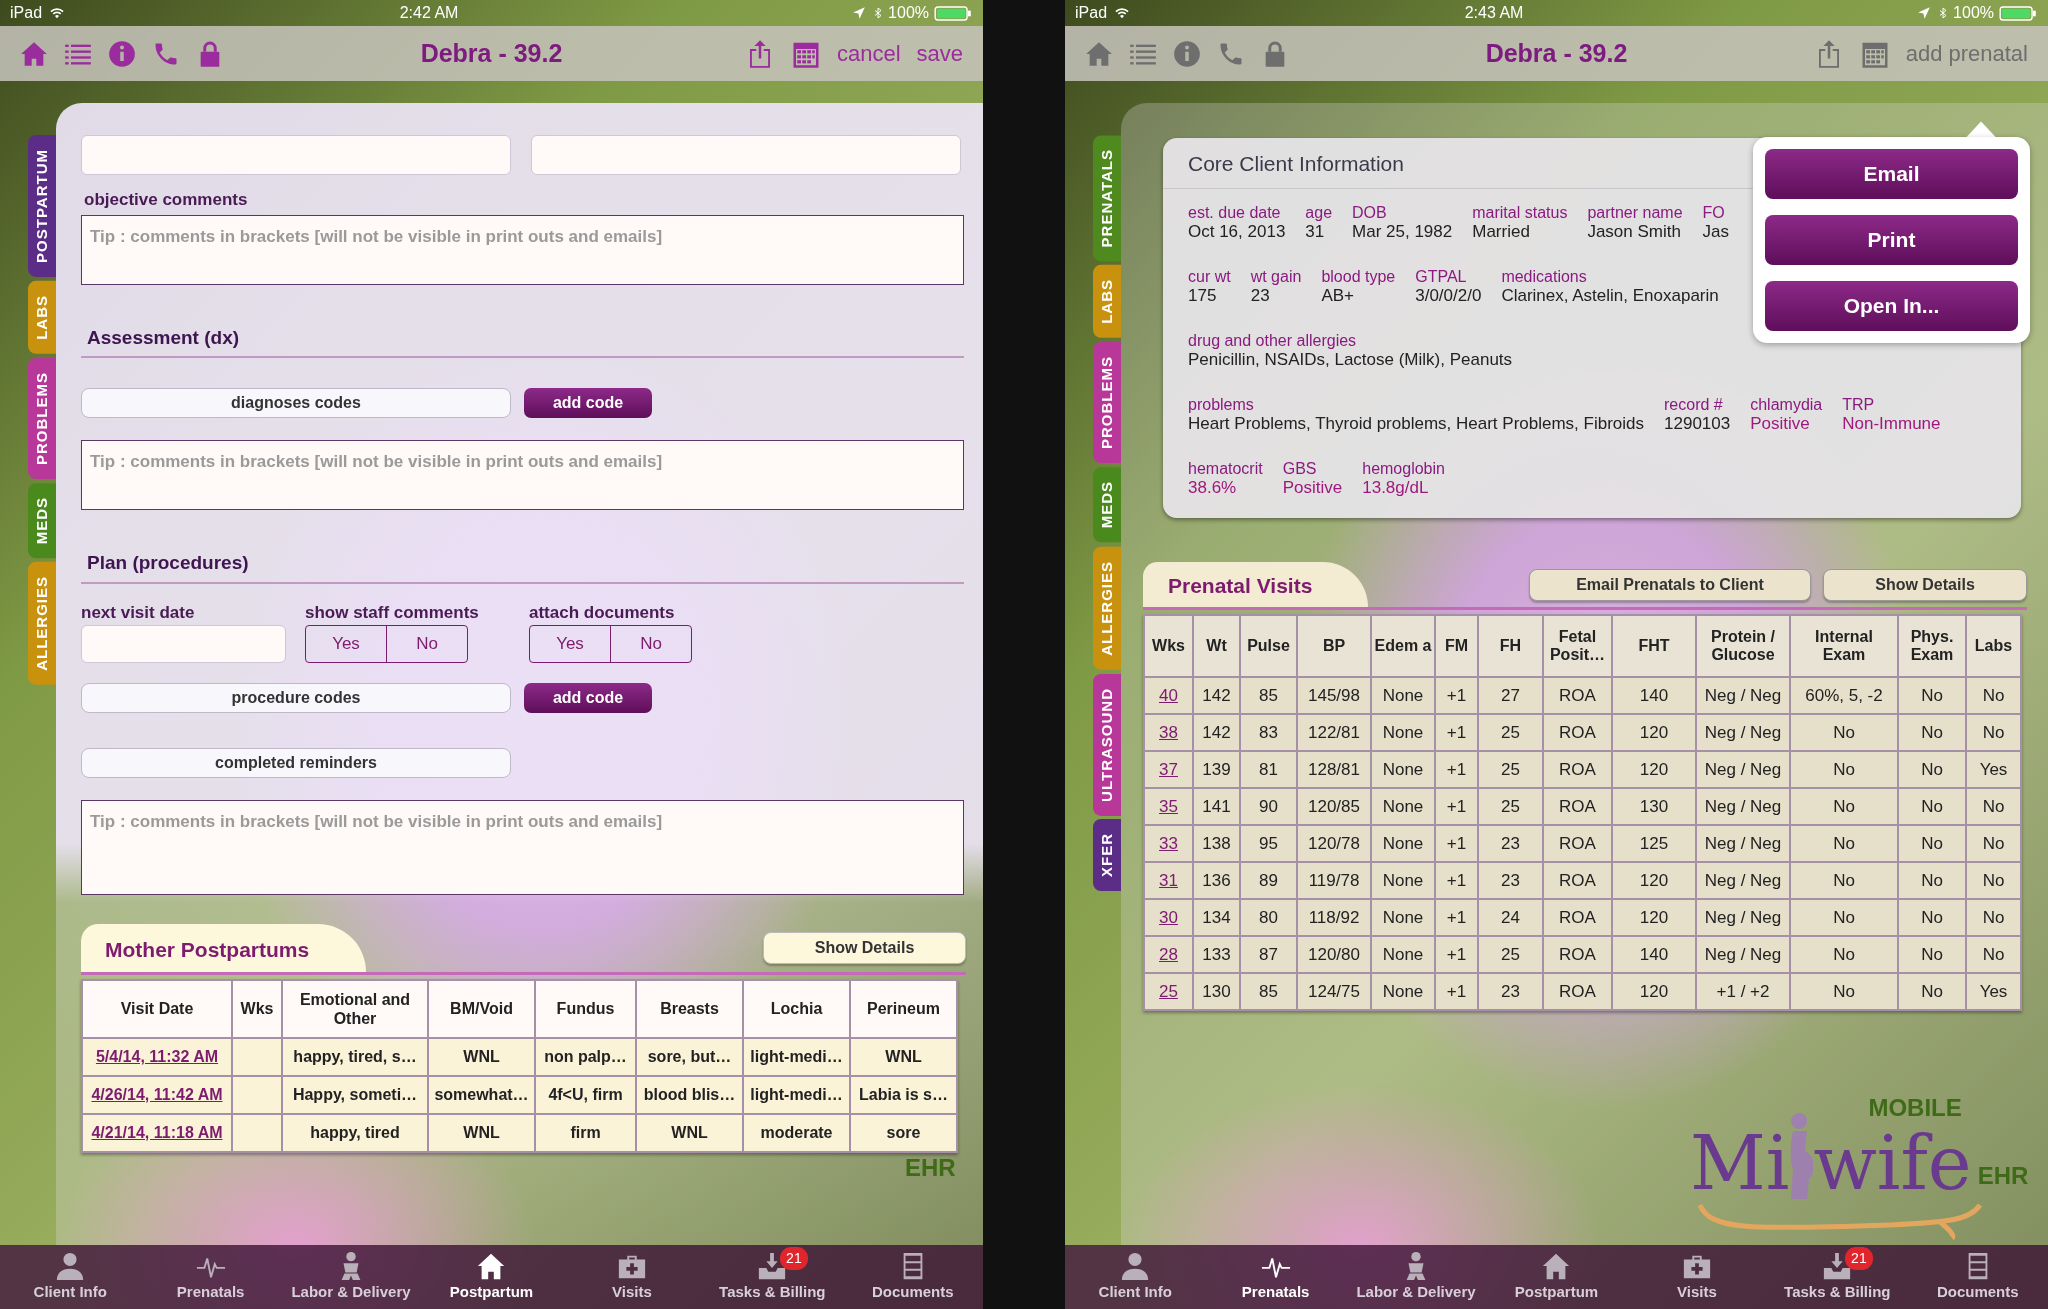  What do you see at coordinates (1891, 174) in the screenshot?
I see `menu-button: Email` at bounding box center [1891, 174].